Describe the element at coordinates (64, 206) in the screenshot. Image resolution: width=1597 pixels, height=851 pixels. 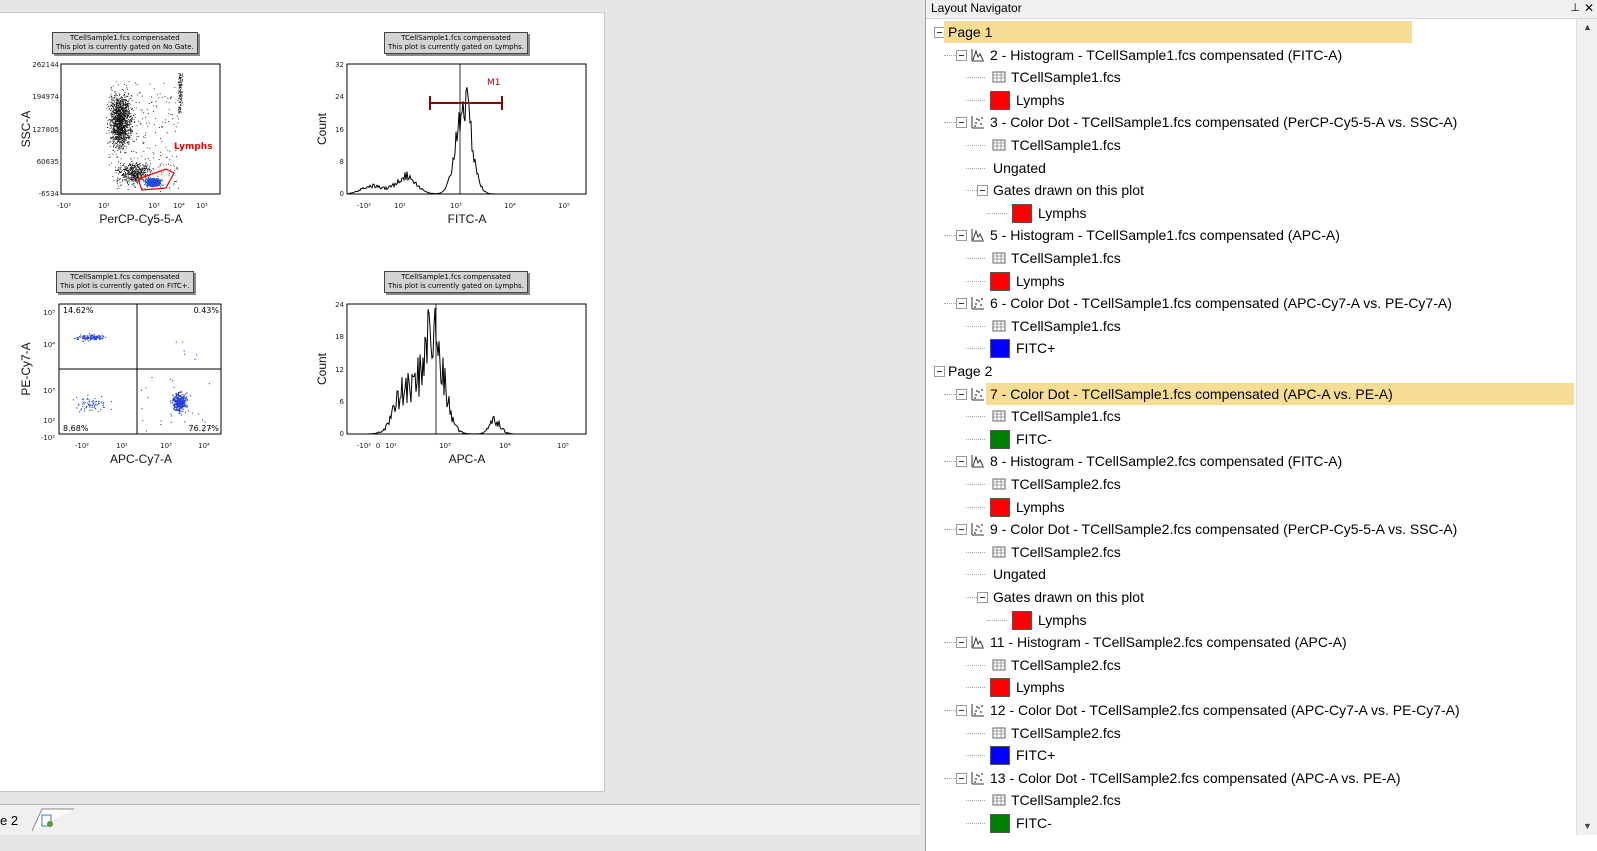
I see `plot1-xtick: -10²` at that location.